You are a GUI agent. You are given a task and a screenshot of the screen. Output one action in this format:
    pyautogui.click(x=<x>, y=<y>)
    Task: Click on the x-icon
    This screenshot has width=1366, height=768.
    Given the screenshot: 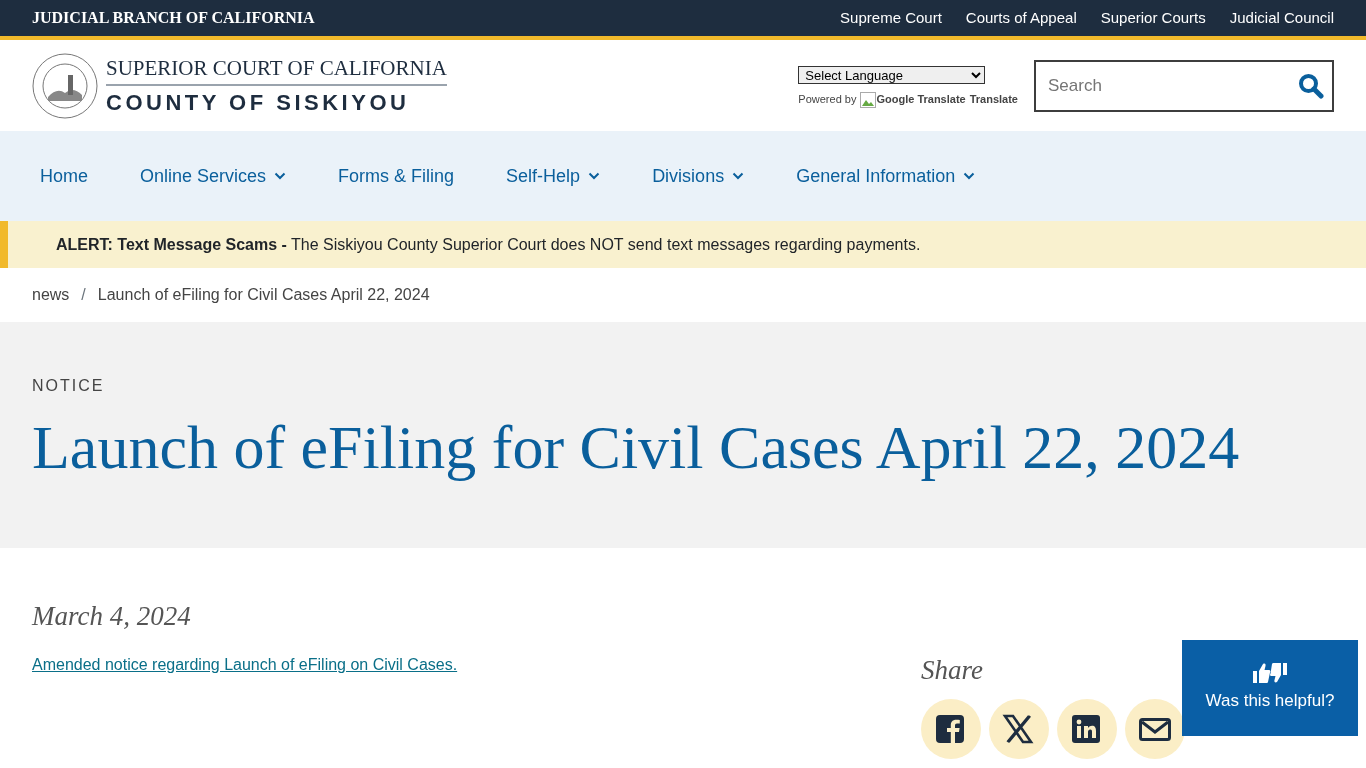 What is the action you would take?
    pyautogui.click(x=1019, y=728)
    